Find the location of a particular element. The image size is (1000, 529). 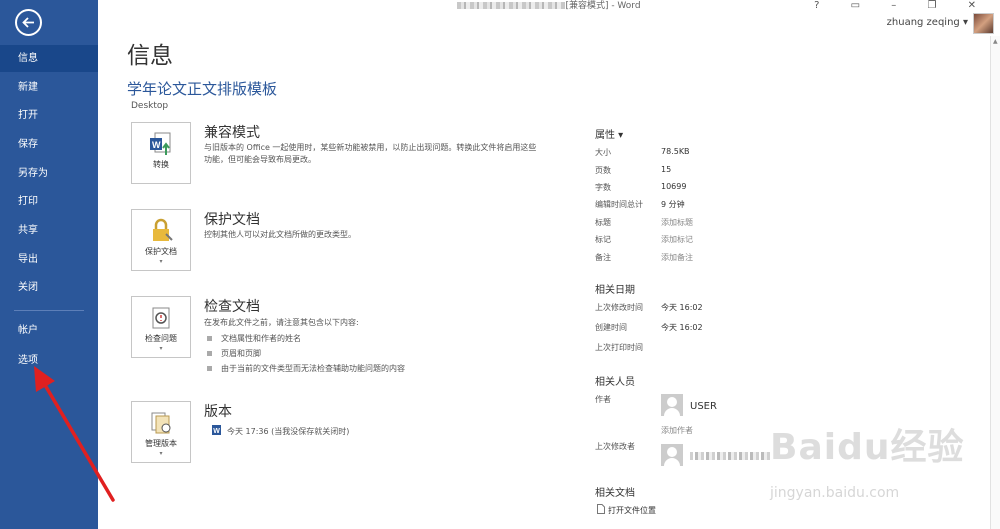

property-value: 9 分钟 is located at coordinates (673, 204).